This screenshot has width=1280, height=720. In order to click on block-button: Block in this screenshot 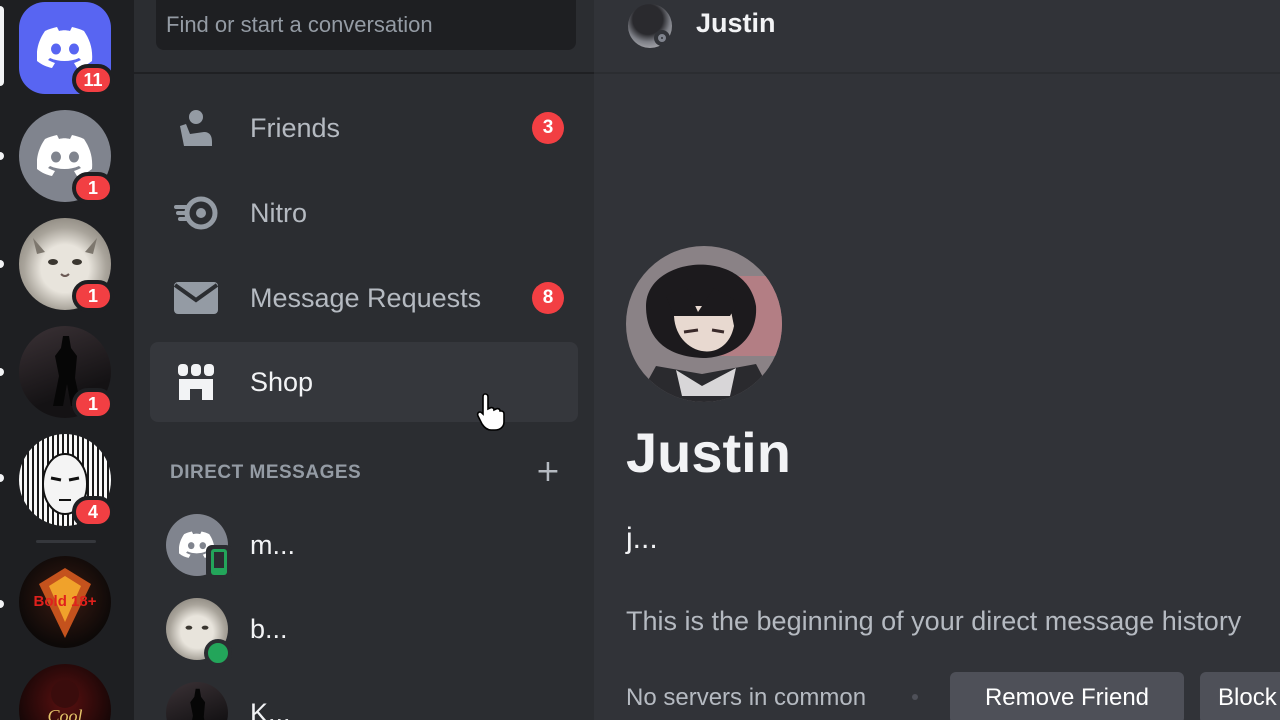, I will do `click(1240, 696)`.